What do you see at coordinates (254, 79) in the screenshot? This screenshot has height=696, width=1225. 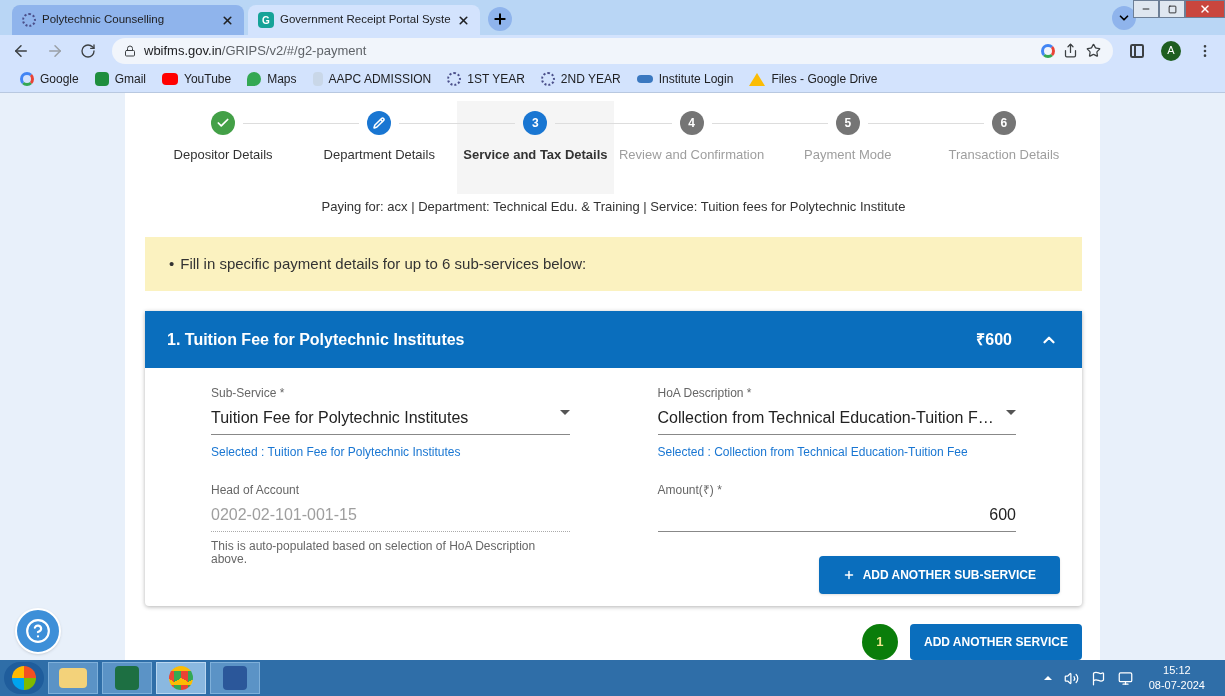 I see `map-pin-icon` at bounding box center [254, 79].